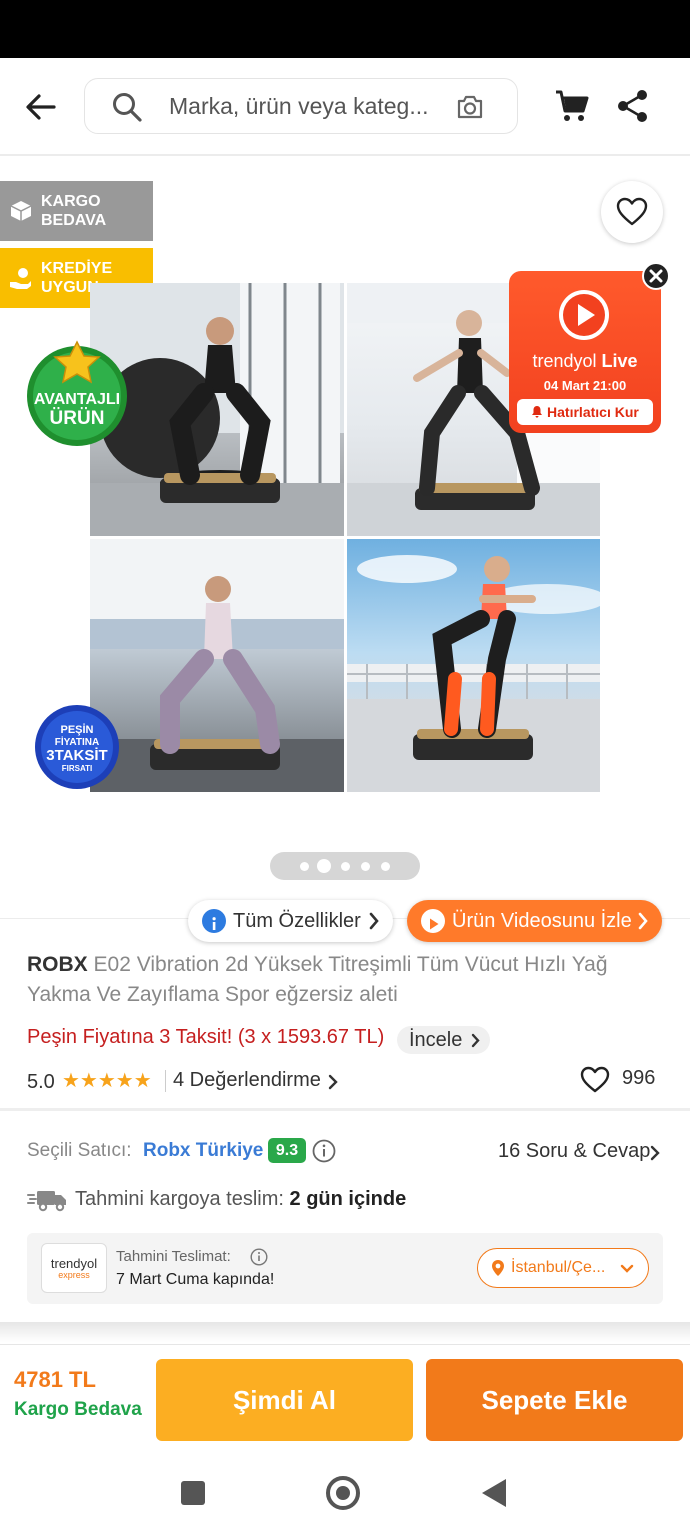  I want to click on close-icon, so click(656, 276).